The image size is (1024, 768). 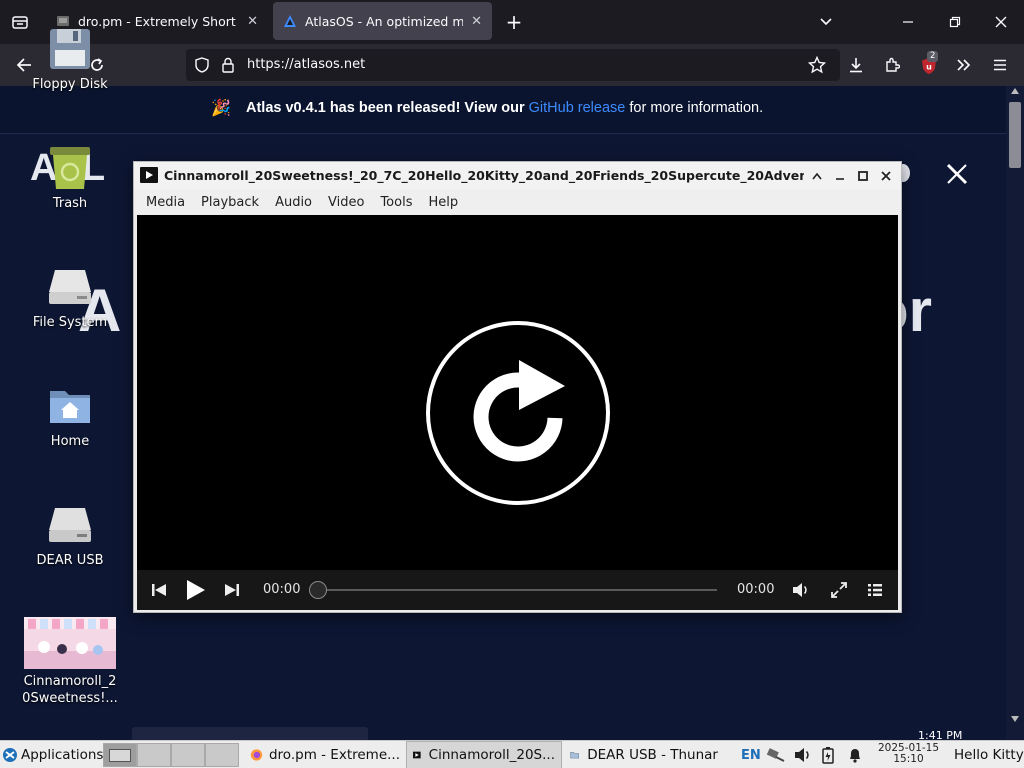 What do you see at coordinates (908, 759) in the screenshot?
I see `clock-time: 15:10` at bounding box center [908, 759].